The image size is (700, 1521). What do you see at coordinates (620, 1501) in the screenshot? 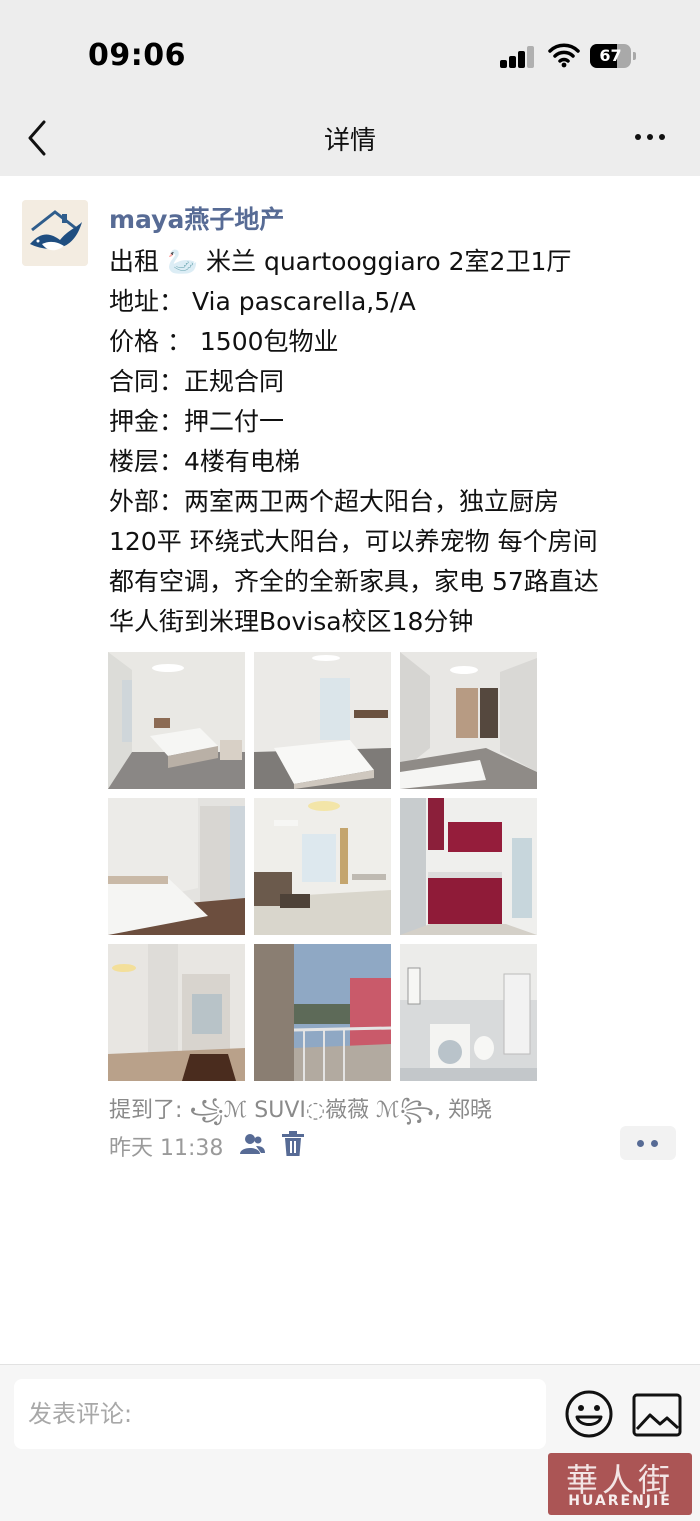
I see `watermark-en: HUARENJIE` at bounding box center [620, 1501].